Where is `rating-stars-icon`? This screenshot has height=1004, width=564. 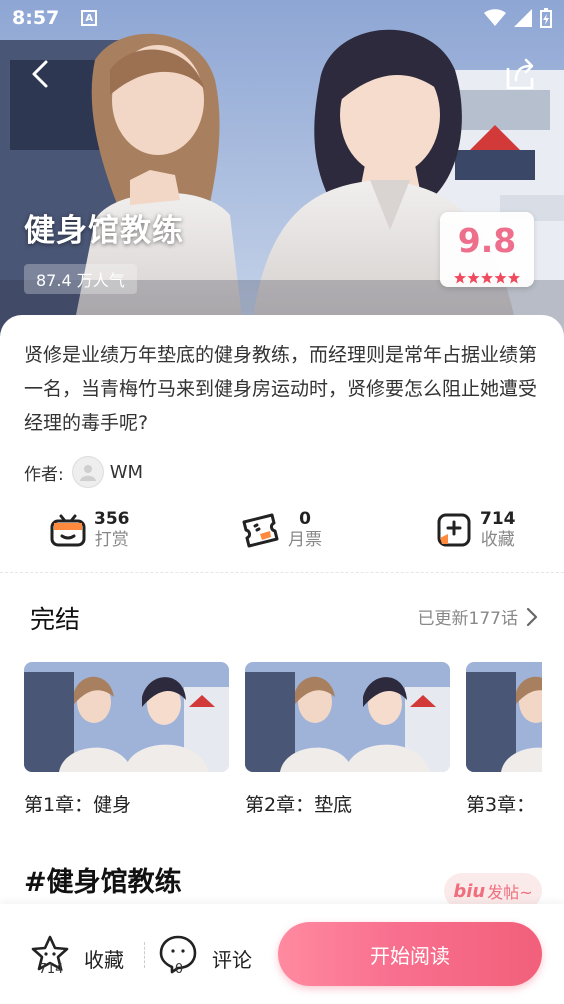
rating-stars-icon is located at coordinates (487, 278).